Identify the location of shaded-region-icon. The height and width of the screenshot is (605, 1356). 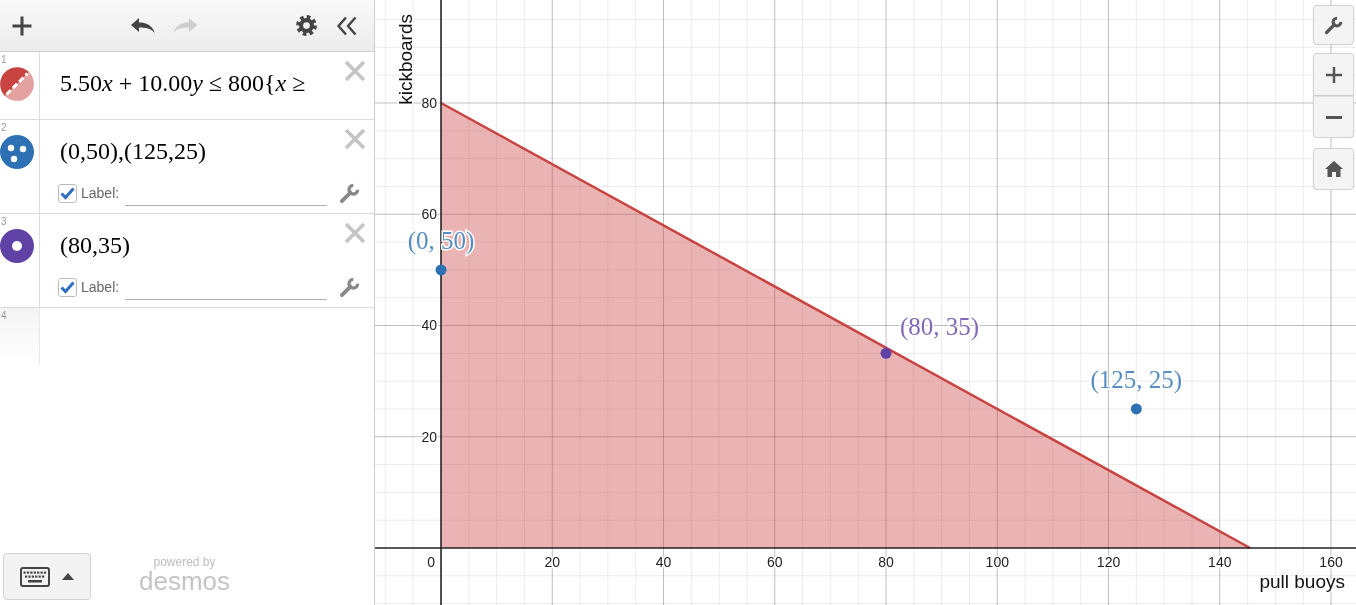
(17, 84).